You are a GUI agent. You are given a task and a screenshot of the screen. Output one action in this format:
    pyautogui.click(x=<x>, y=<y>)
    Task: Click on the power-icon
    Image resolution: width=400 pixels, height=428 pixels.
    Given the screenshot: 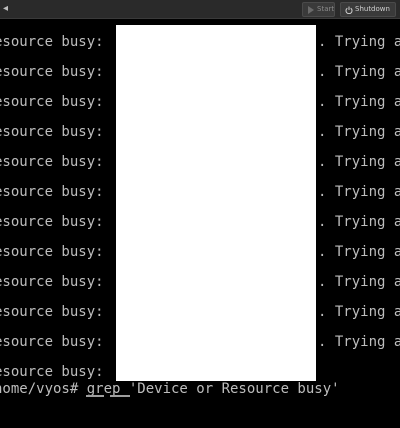 What is the action you would take?
    pyautogui.click(x=349, y=10)
    